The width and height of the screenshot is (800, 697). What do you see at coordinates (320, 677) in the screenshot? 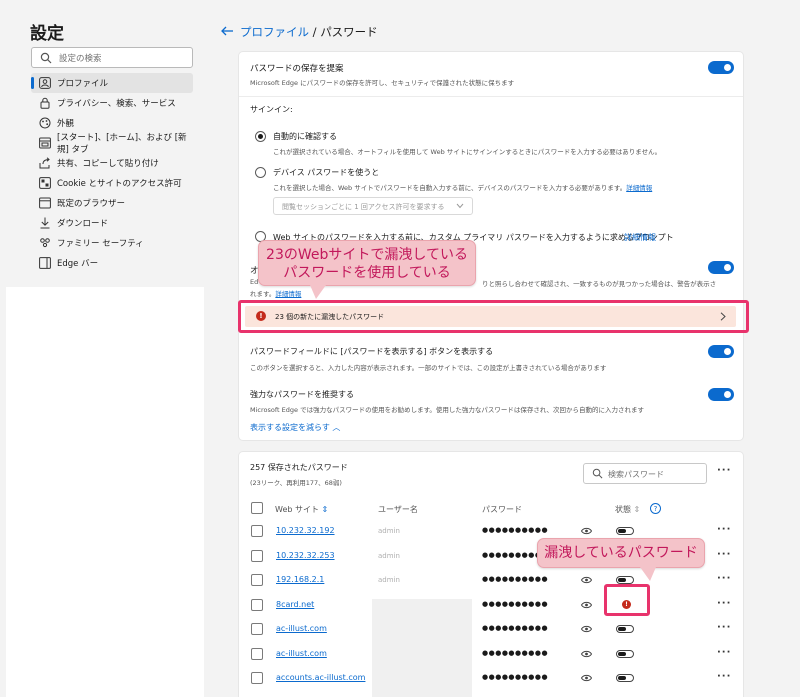
I see `site-link: accounts.ac-illust.com` at bounding box center [320, 677].